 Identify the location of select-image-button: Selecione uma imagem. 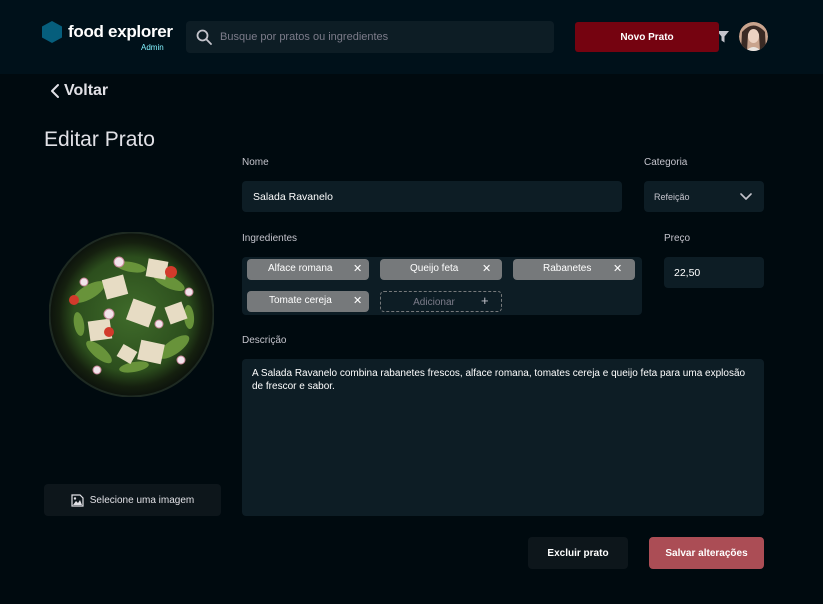
(132, 500).